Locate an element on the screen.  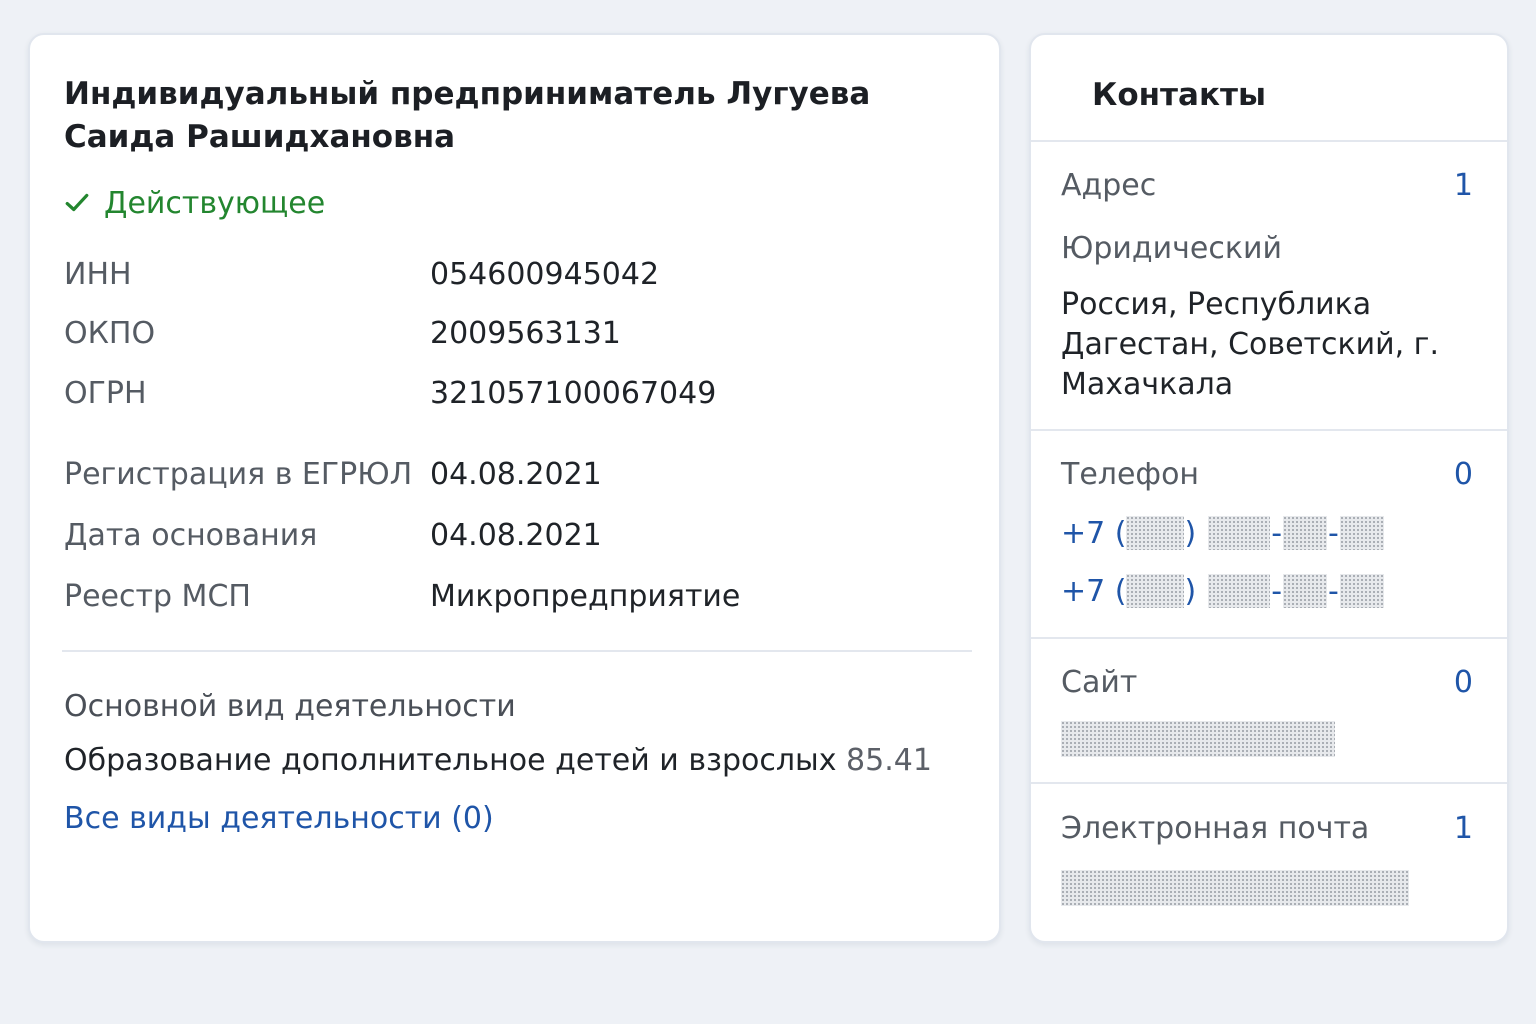
address-count: 1 is located at coordinates (1463, 185).